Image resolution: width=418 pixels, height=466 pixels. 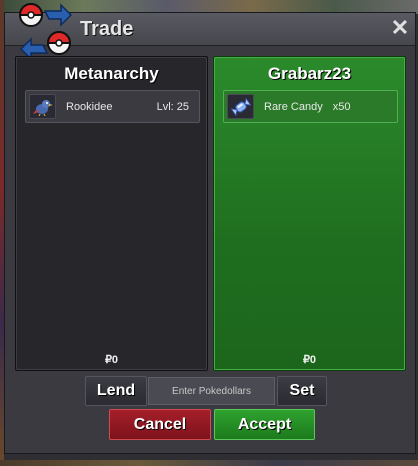 What do you see at coordinates (111, 73) in the screenshot?
I see `my-player-name: Metanarchy` at bounding box center [111, 73].